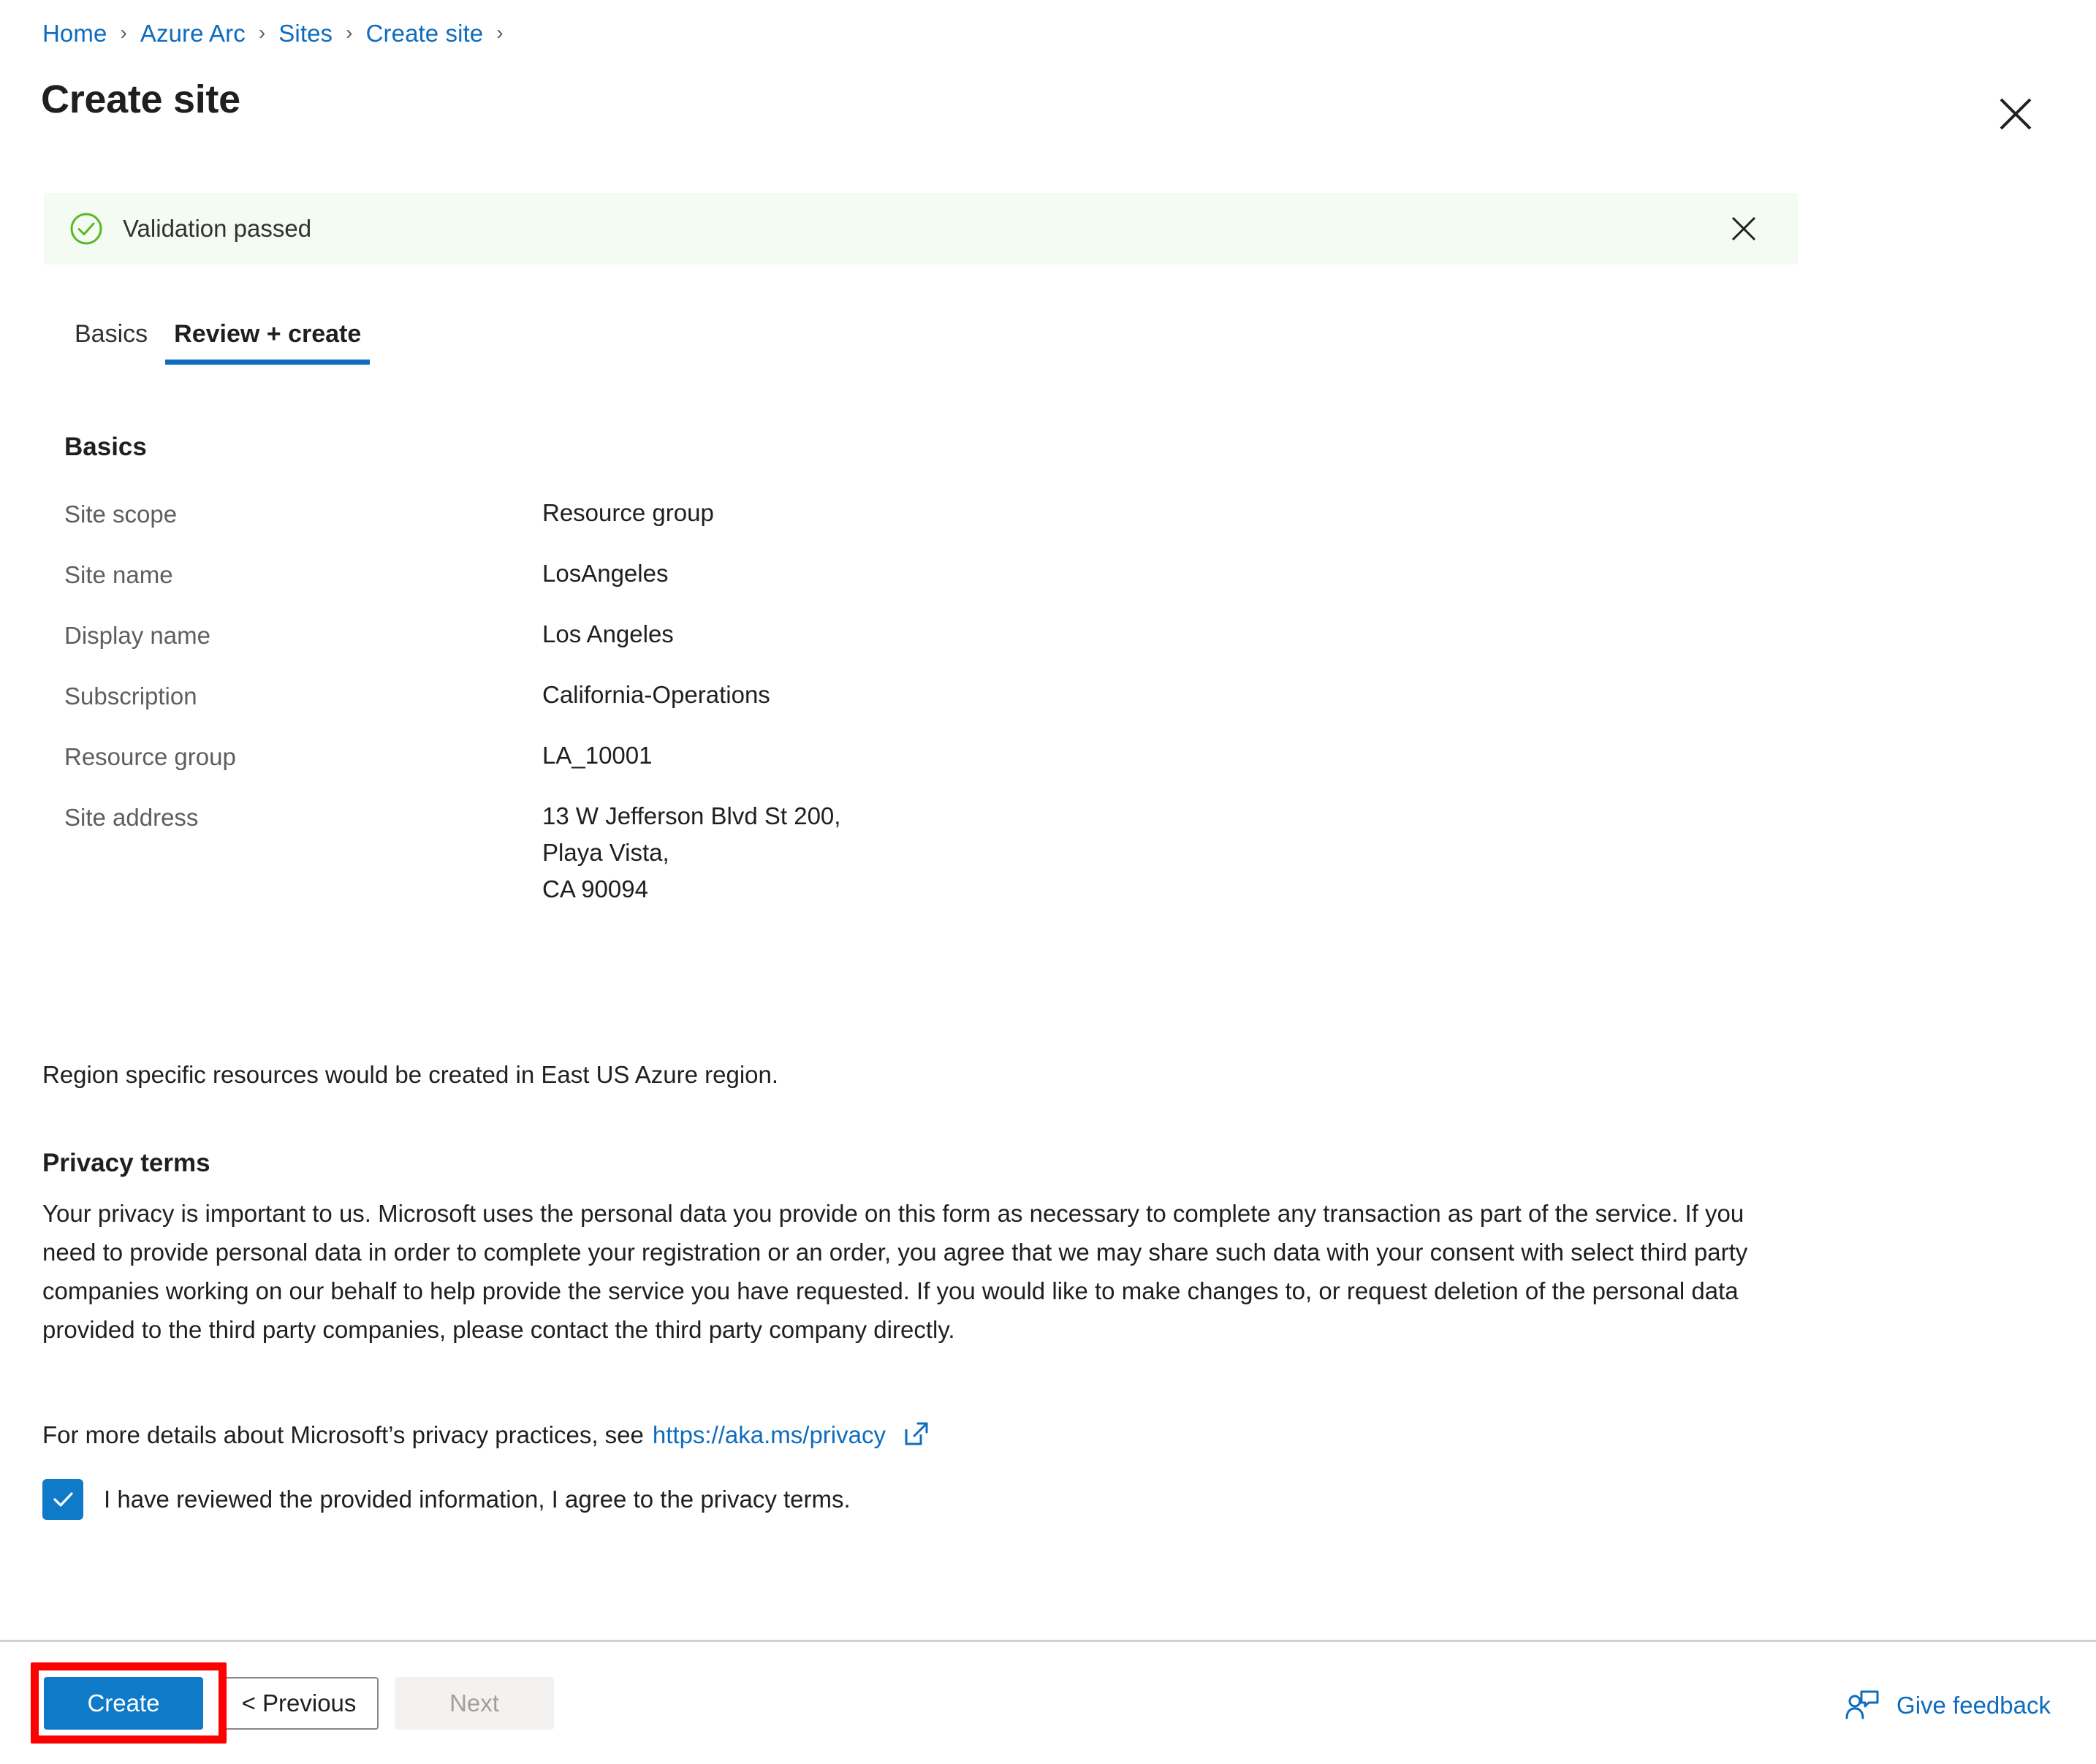 Image resolution: width=2096 pixels, height=1764 pixels. I want to click on breadcrumb-item-azure-arc: Azure Arc, so click(193, 33).